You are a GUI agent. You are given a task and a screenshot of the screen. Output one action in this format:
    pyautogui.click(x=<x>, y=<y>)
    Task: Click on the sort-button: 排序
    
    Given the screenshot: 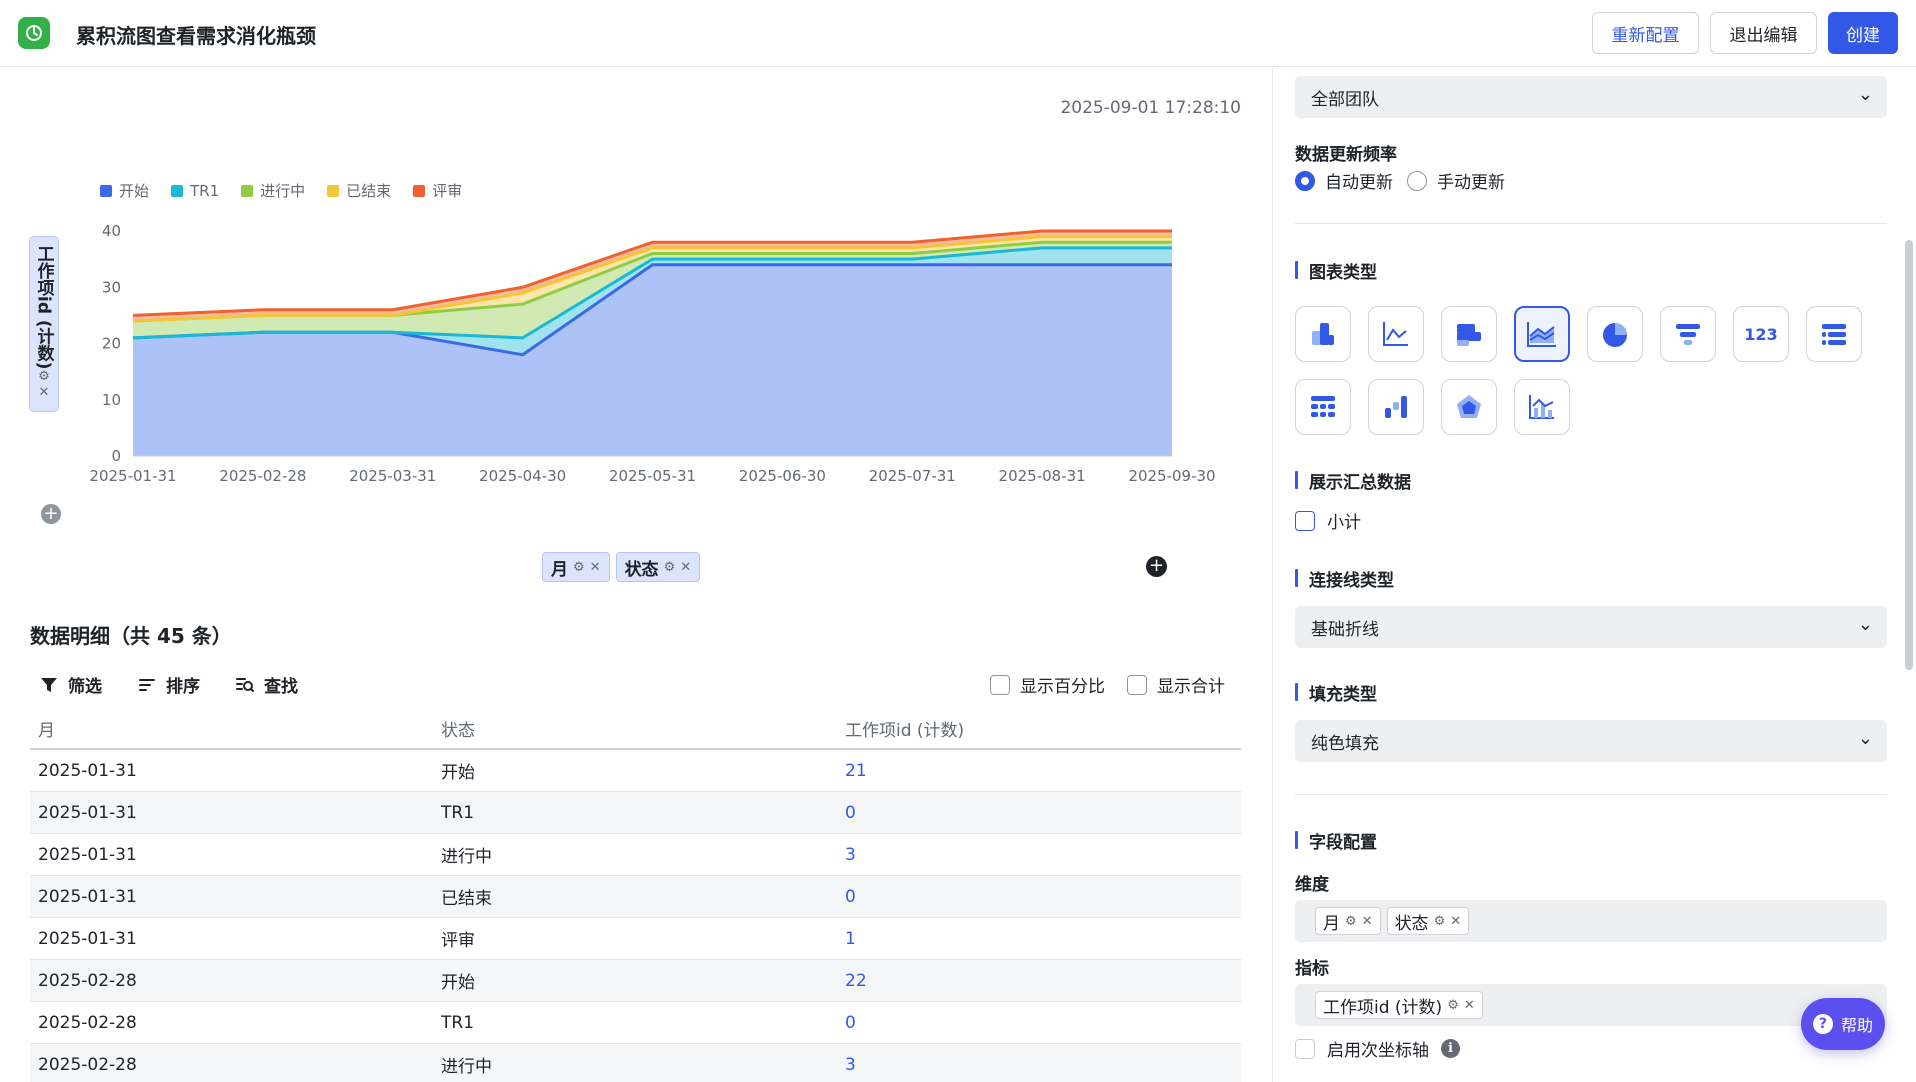 What is the action you would take?
    pyautogui.click(x=169, y=684)
    